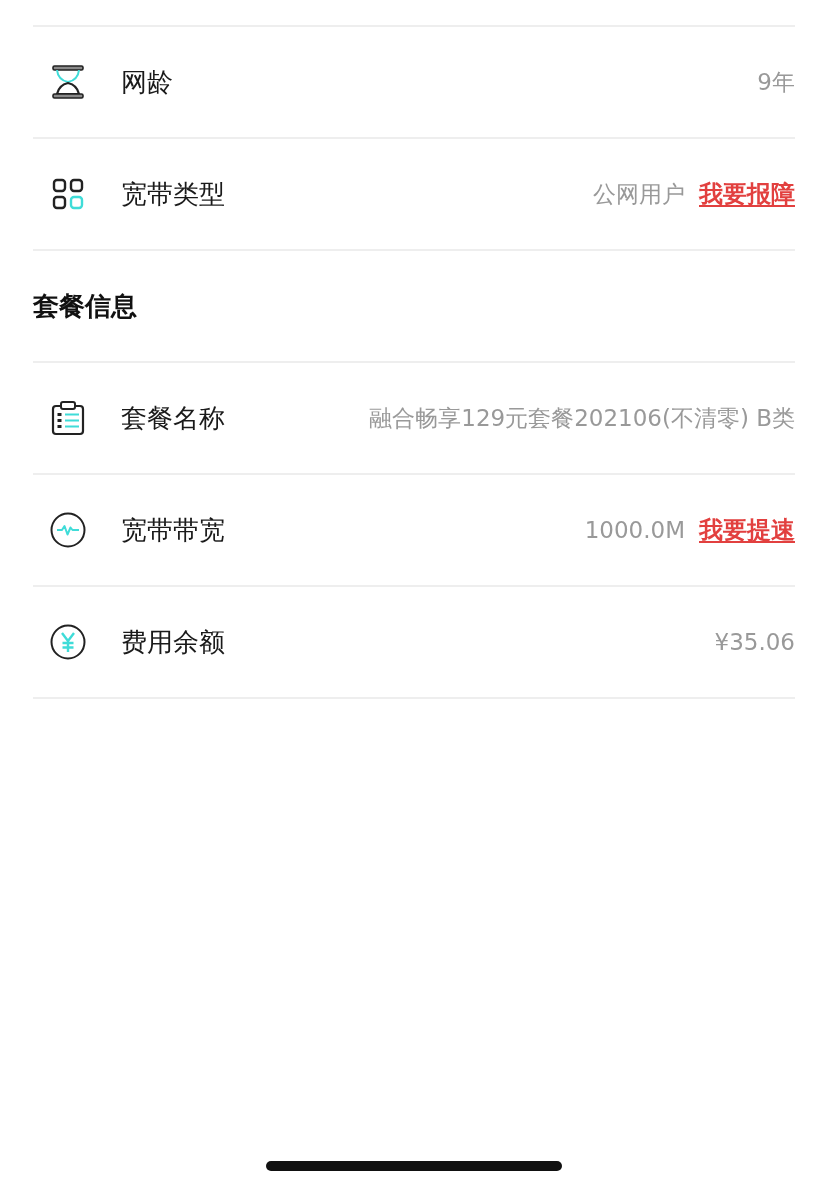 This screenshot has height=1187, width=828. What do you see at coordinates (68, 418) in the screenshot?
I see `clipboard-icon` at bounding box center [68, 418].